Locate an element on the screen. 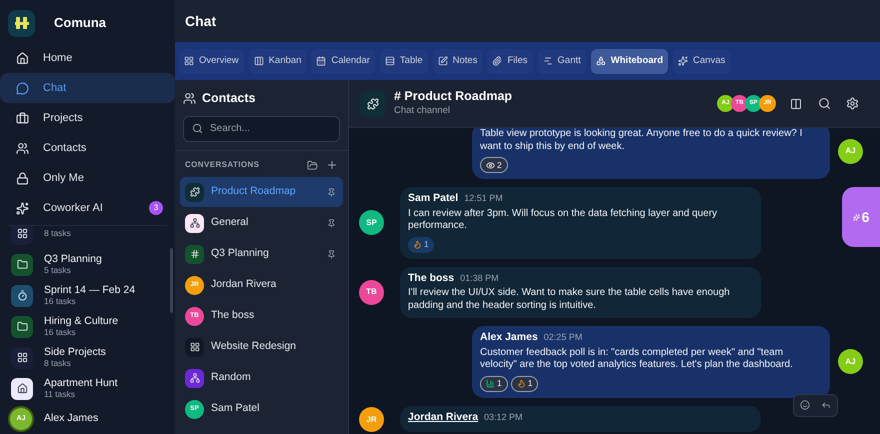  paperclip-icon is located at coordinates (497, 61).